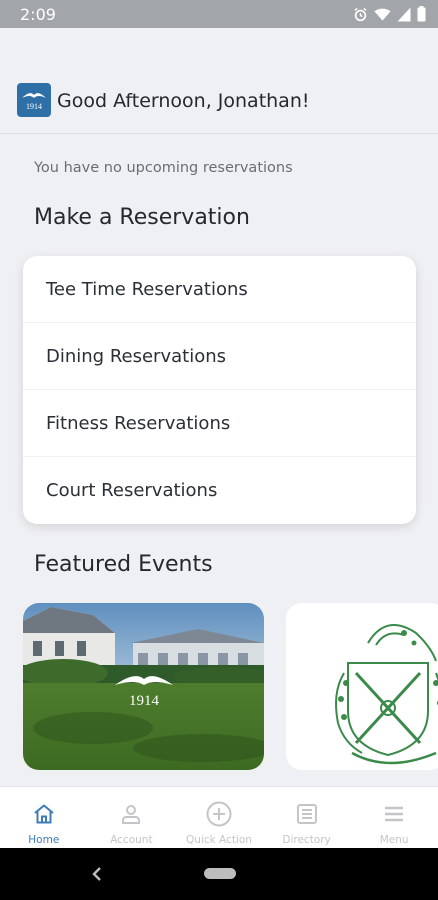 The width and height of the screenshot is (438, 900). I want to click on system-navigation-bar, so click(219, 874).